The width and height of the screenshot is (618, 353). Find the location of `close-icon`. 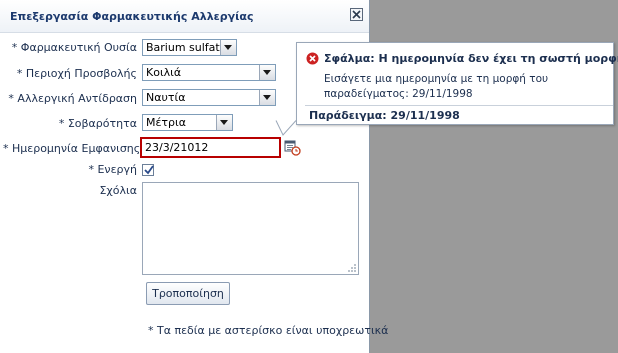

close-icon is located at coordinates (356, 14).